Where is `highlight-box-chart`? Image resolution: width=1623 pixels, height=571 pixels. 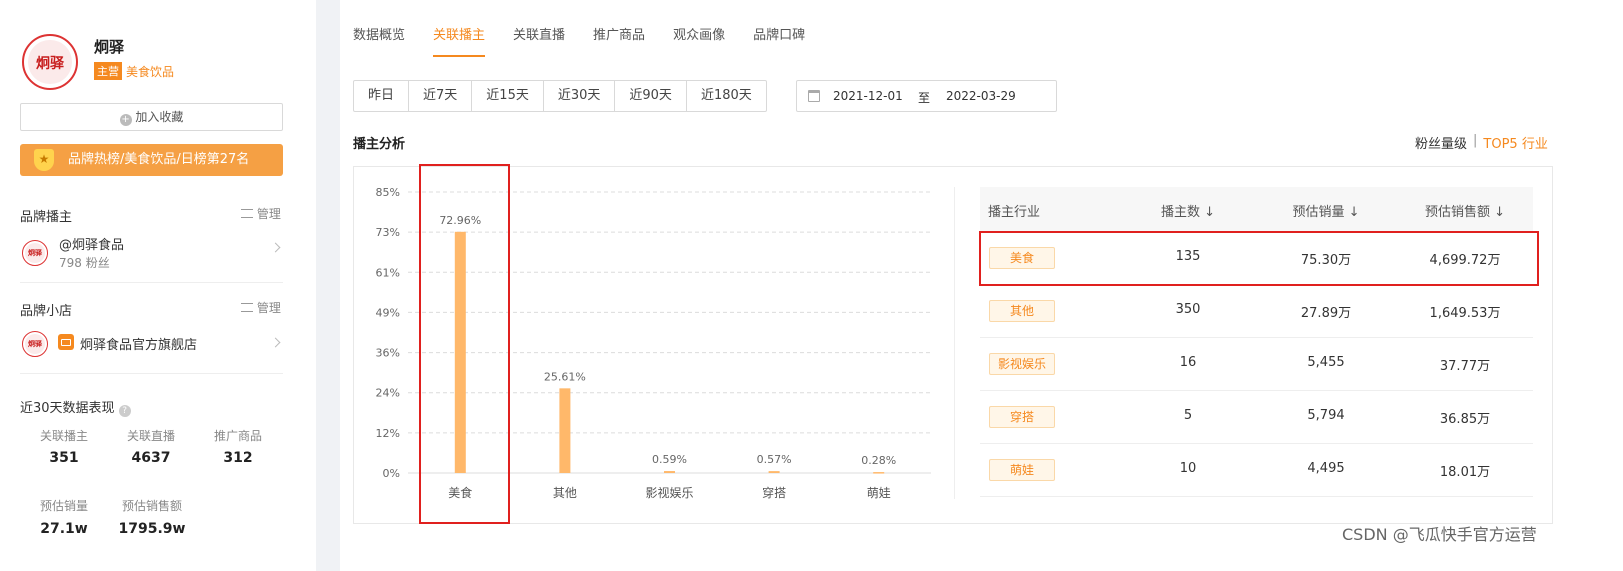 highlight-box-chart is located at coordinates (464, 344).